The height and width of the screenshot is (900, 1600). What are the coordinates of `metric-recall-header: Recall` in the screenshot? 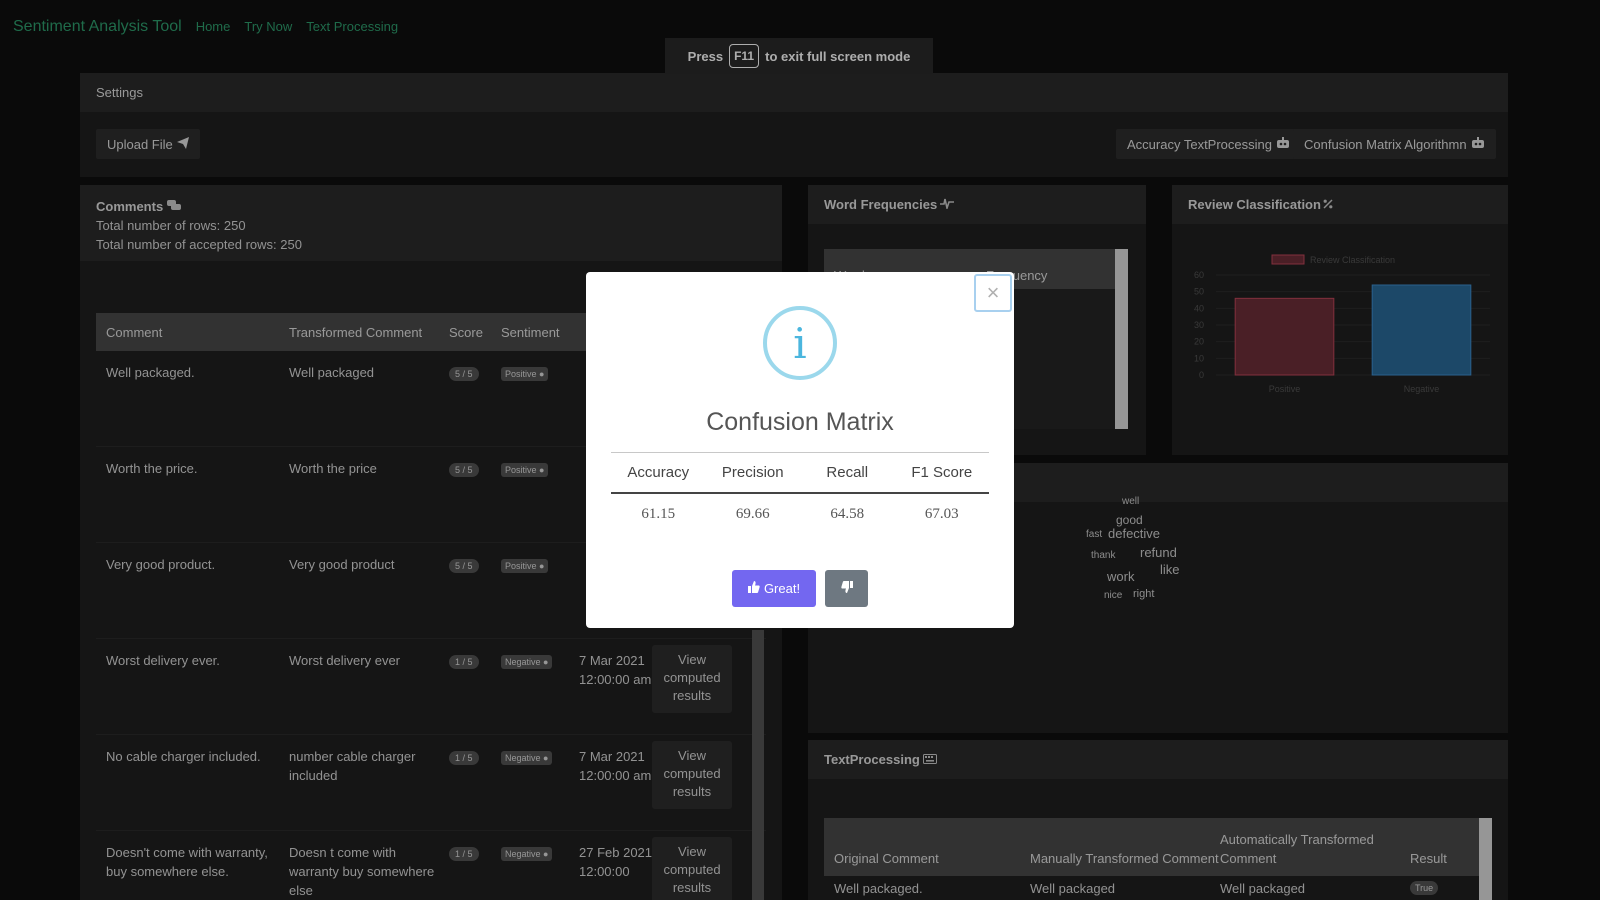 It's located at (847, 472).